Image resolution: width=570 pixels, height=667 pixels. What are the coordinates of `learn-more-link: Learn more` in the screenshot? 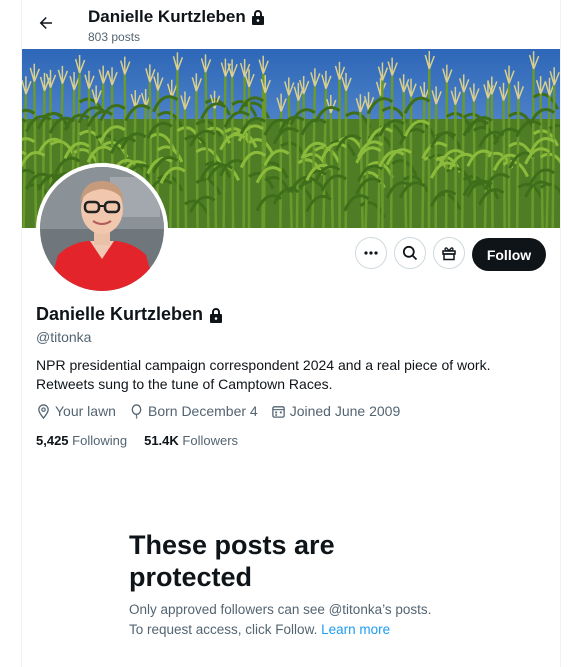 It's located at (355, 629).